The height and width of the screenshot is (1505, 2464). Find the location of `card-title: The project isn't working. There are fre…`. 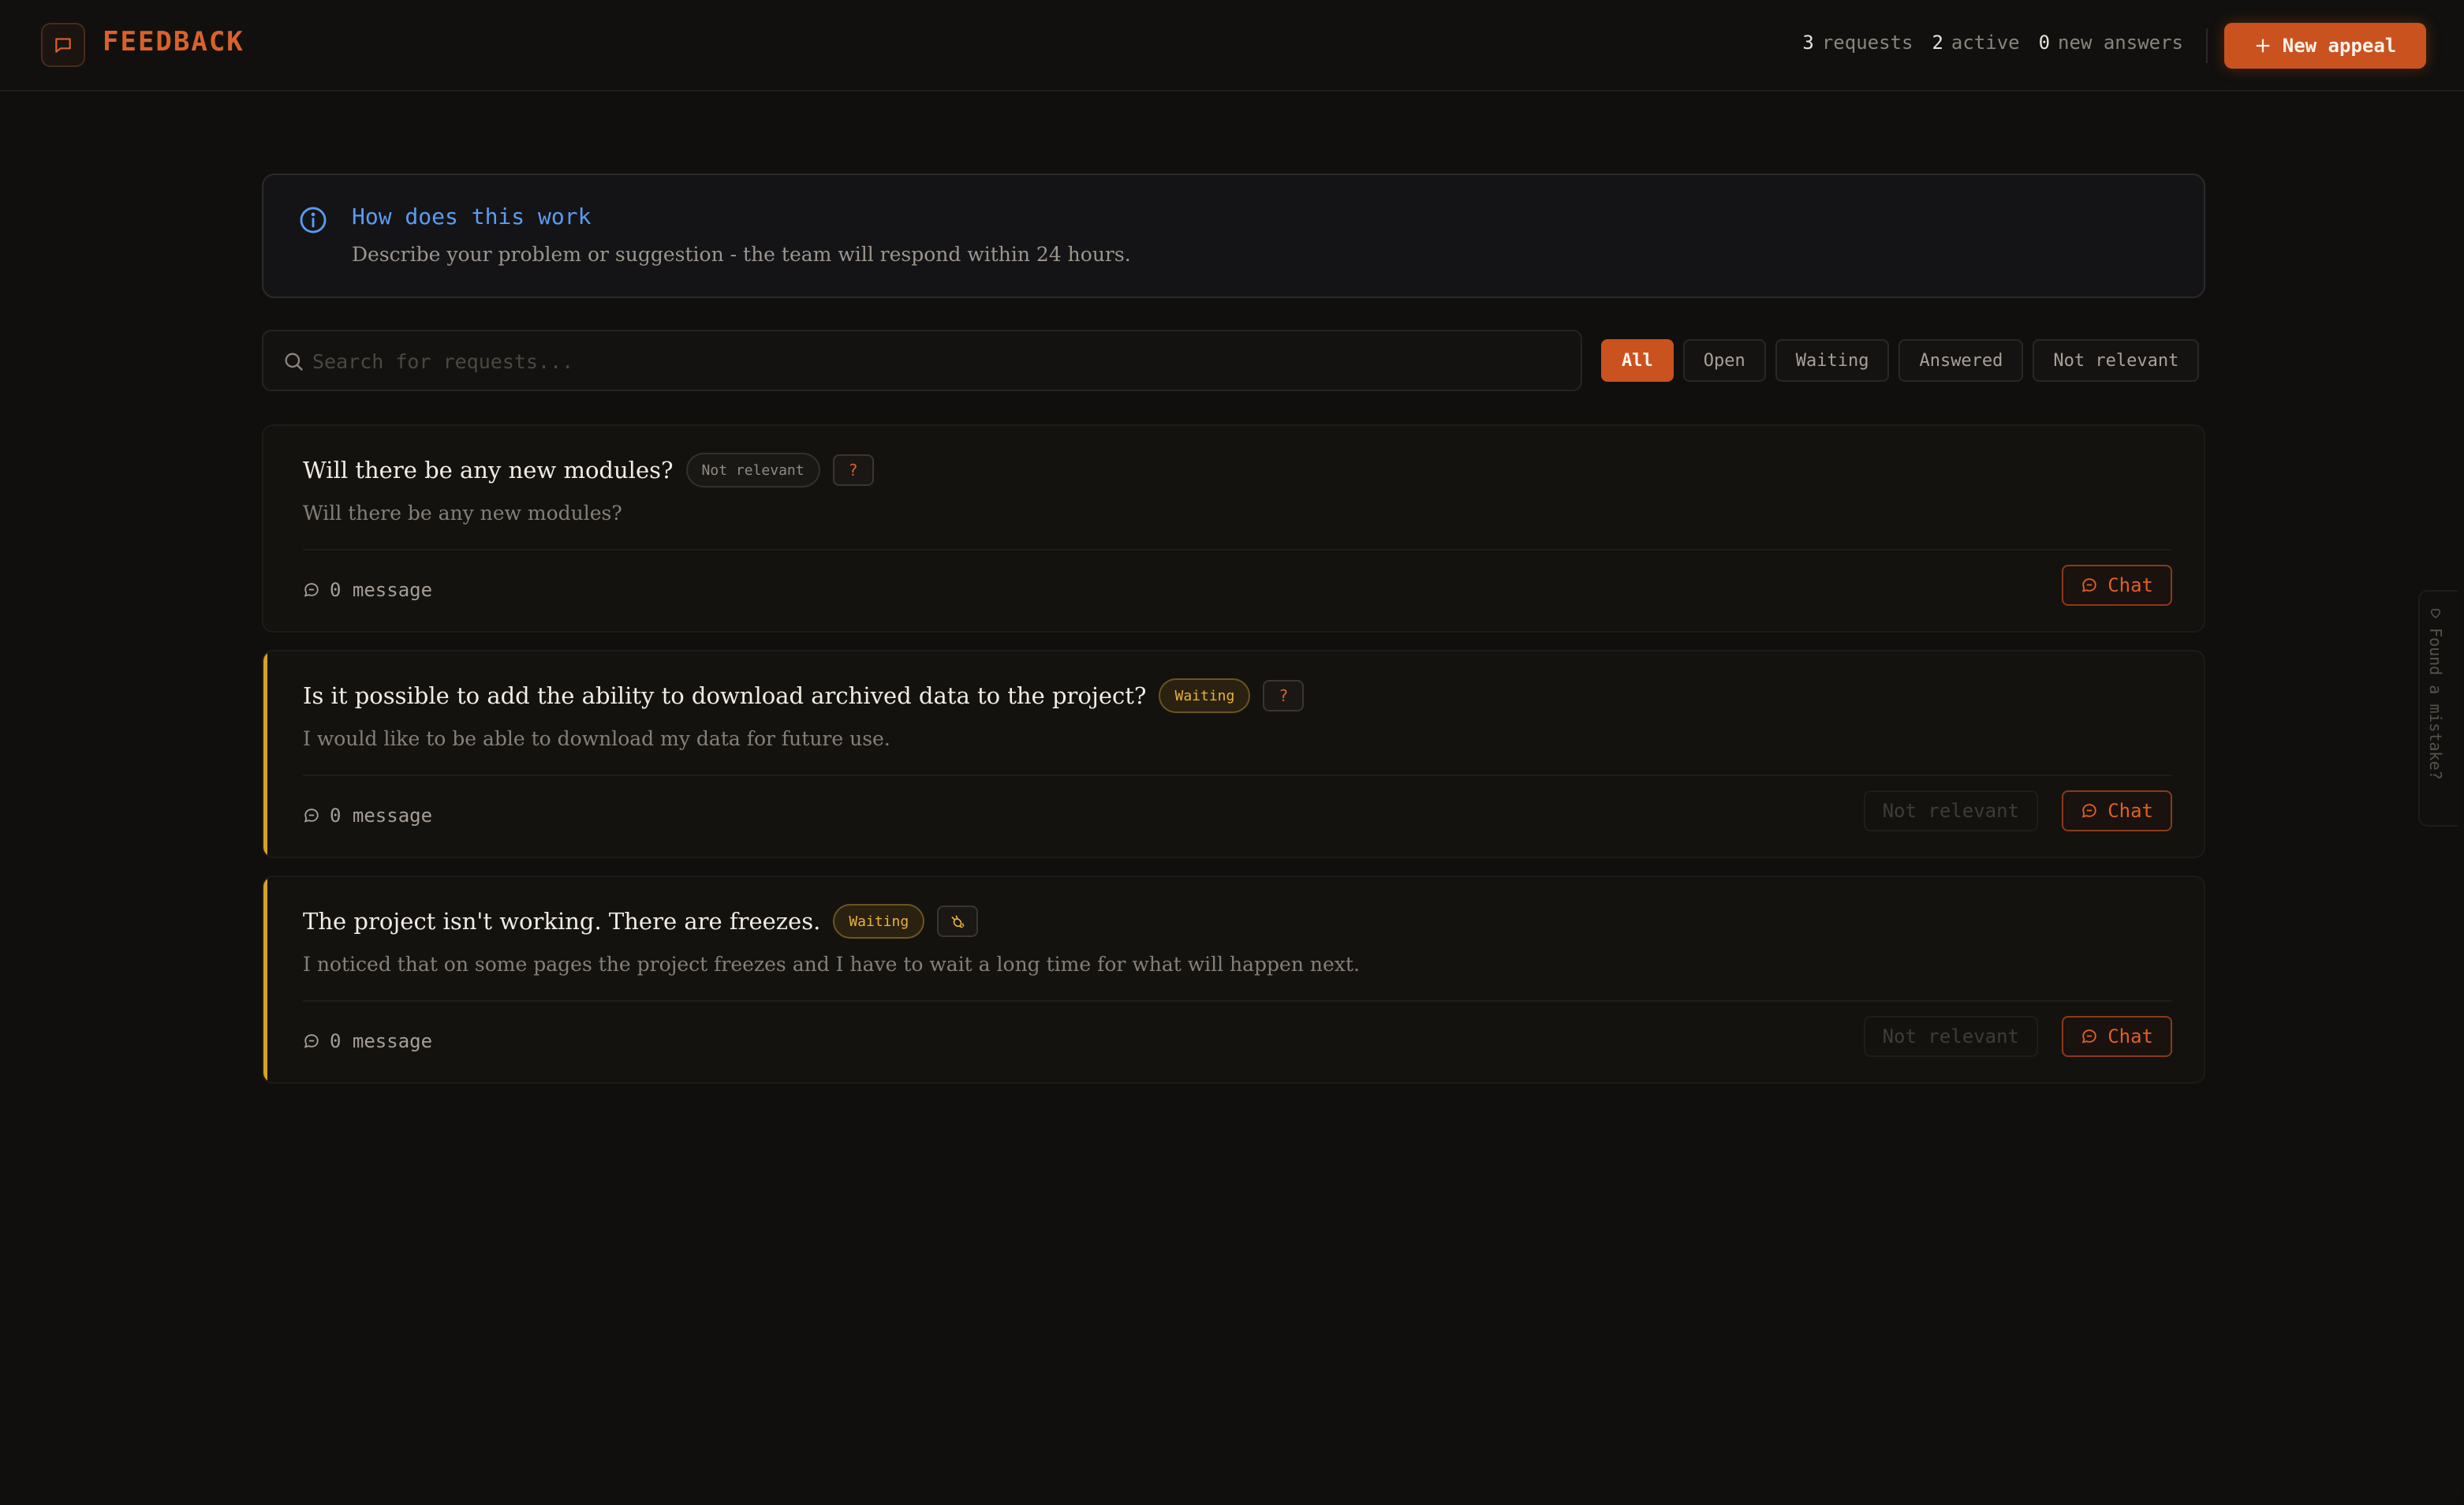

card-title: The project isn't working. There are fre… is located at coordinates (562, 921).